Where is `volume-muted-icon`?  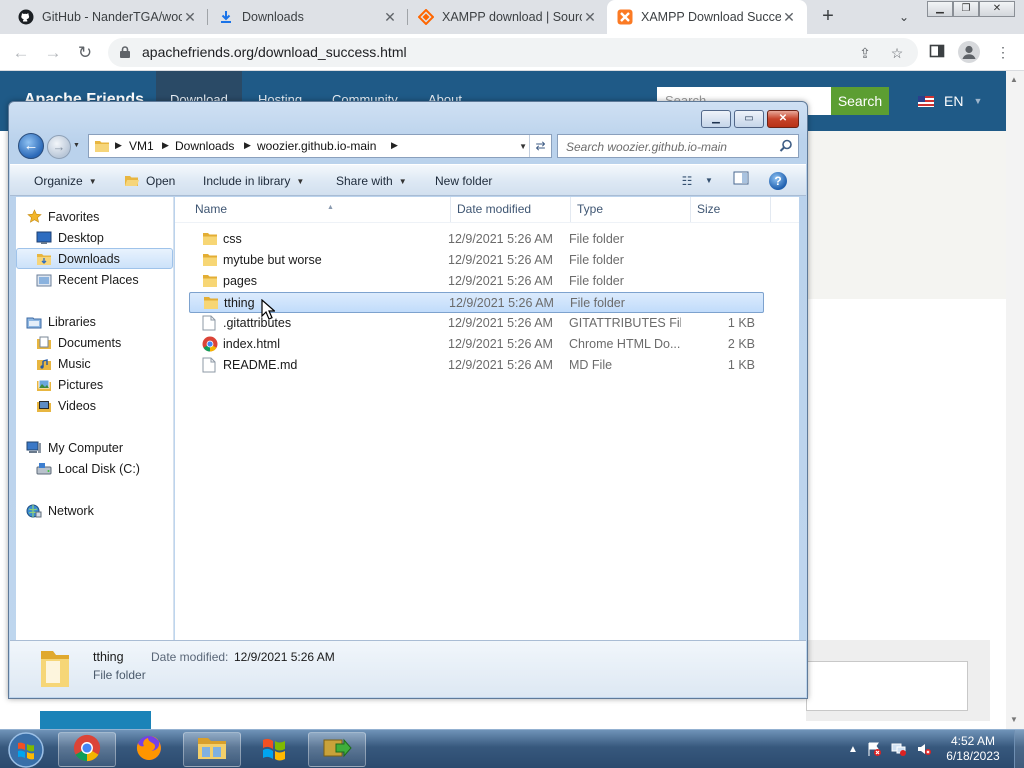 volume-muted-icon is located at coordinates (924, 749).